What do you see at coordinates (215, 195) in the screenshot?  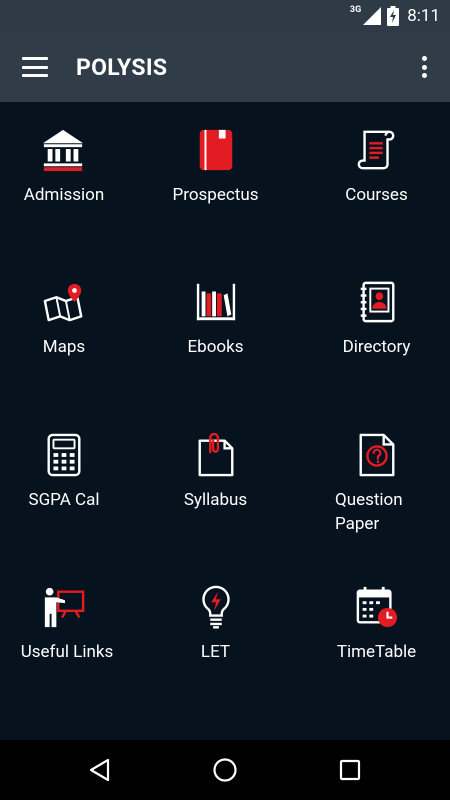 I see `tile-label: Prospectus` at bounding box center [215, 195].